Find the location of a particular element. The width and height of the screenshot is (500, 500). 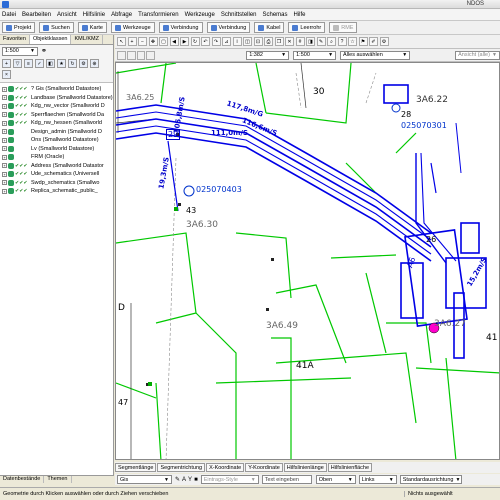

menu-hilfslinie: Hilfslinie is located at coordinates (94, 15).